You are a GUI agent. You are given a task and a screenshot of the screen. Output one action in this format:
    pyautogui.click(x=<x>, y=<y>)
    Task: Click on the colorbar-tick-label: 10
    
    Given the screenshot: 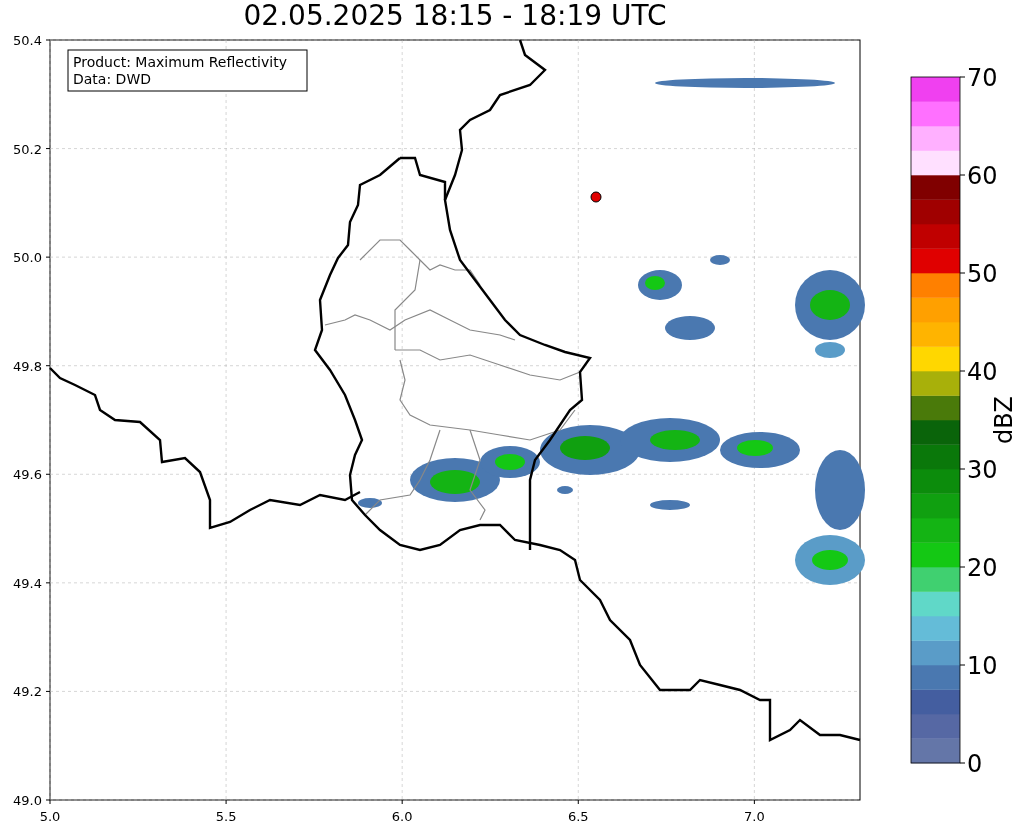 What is the action you would take?
    pyautogui.click(x=982, y=666)
    